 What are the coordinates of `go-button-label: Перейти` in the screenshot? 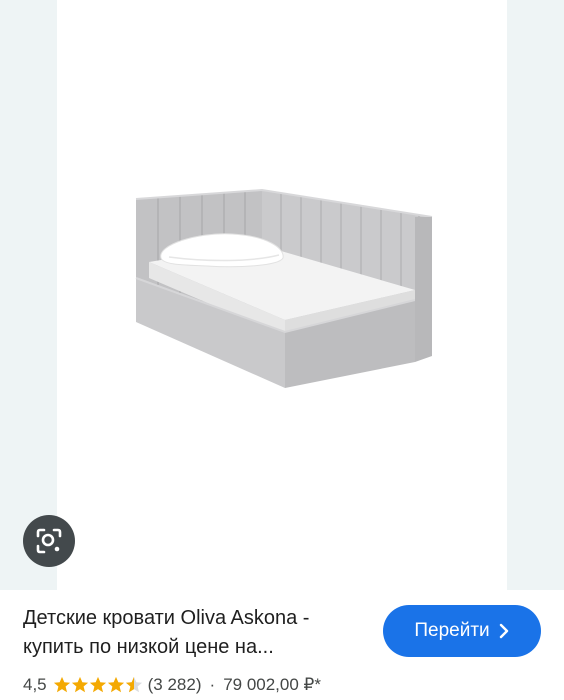 It's located at (452, 630).